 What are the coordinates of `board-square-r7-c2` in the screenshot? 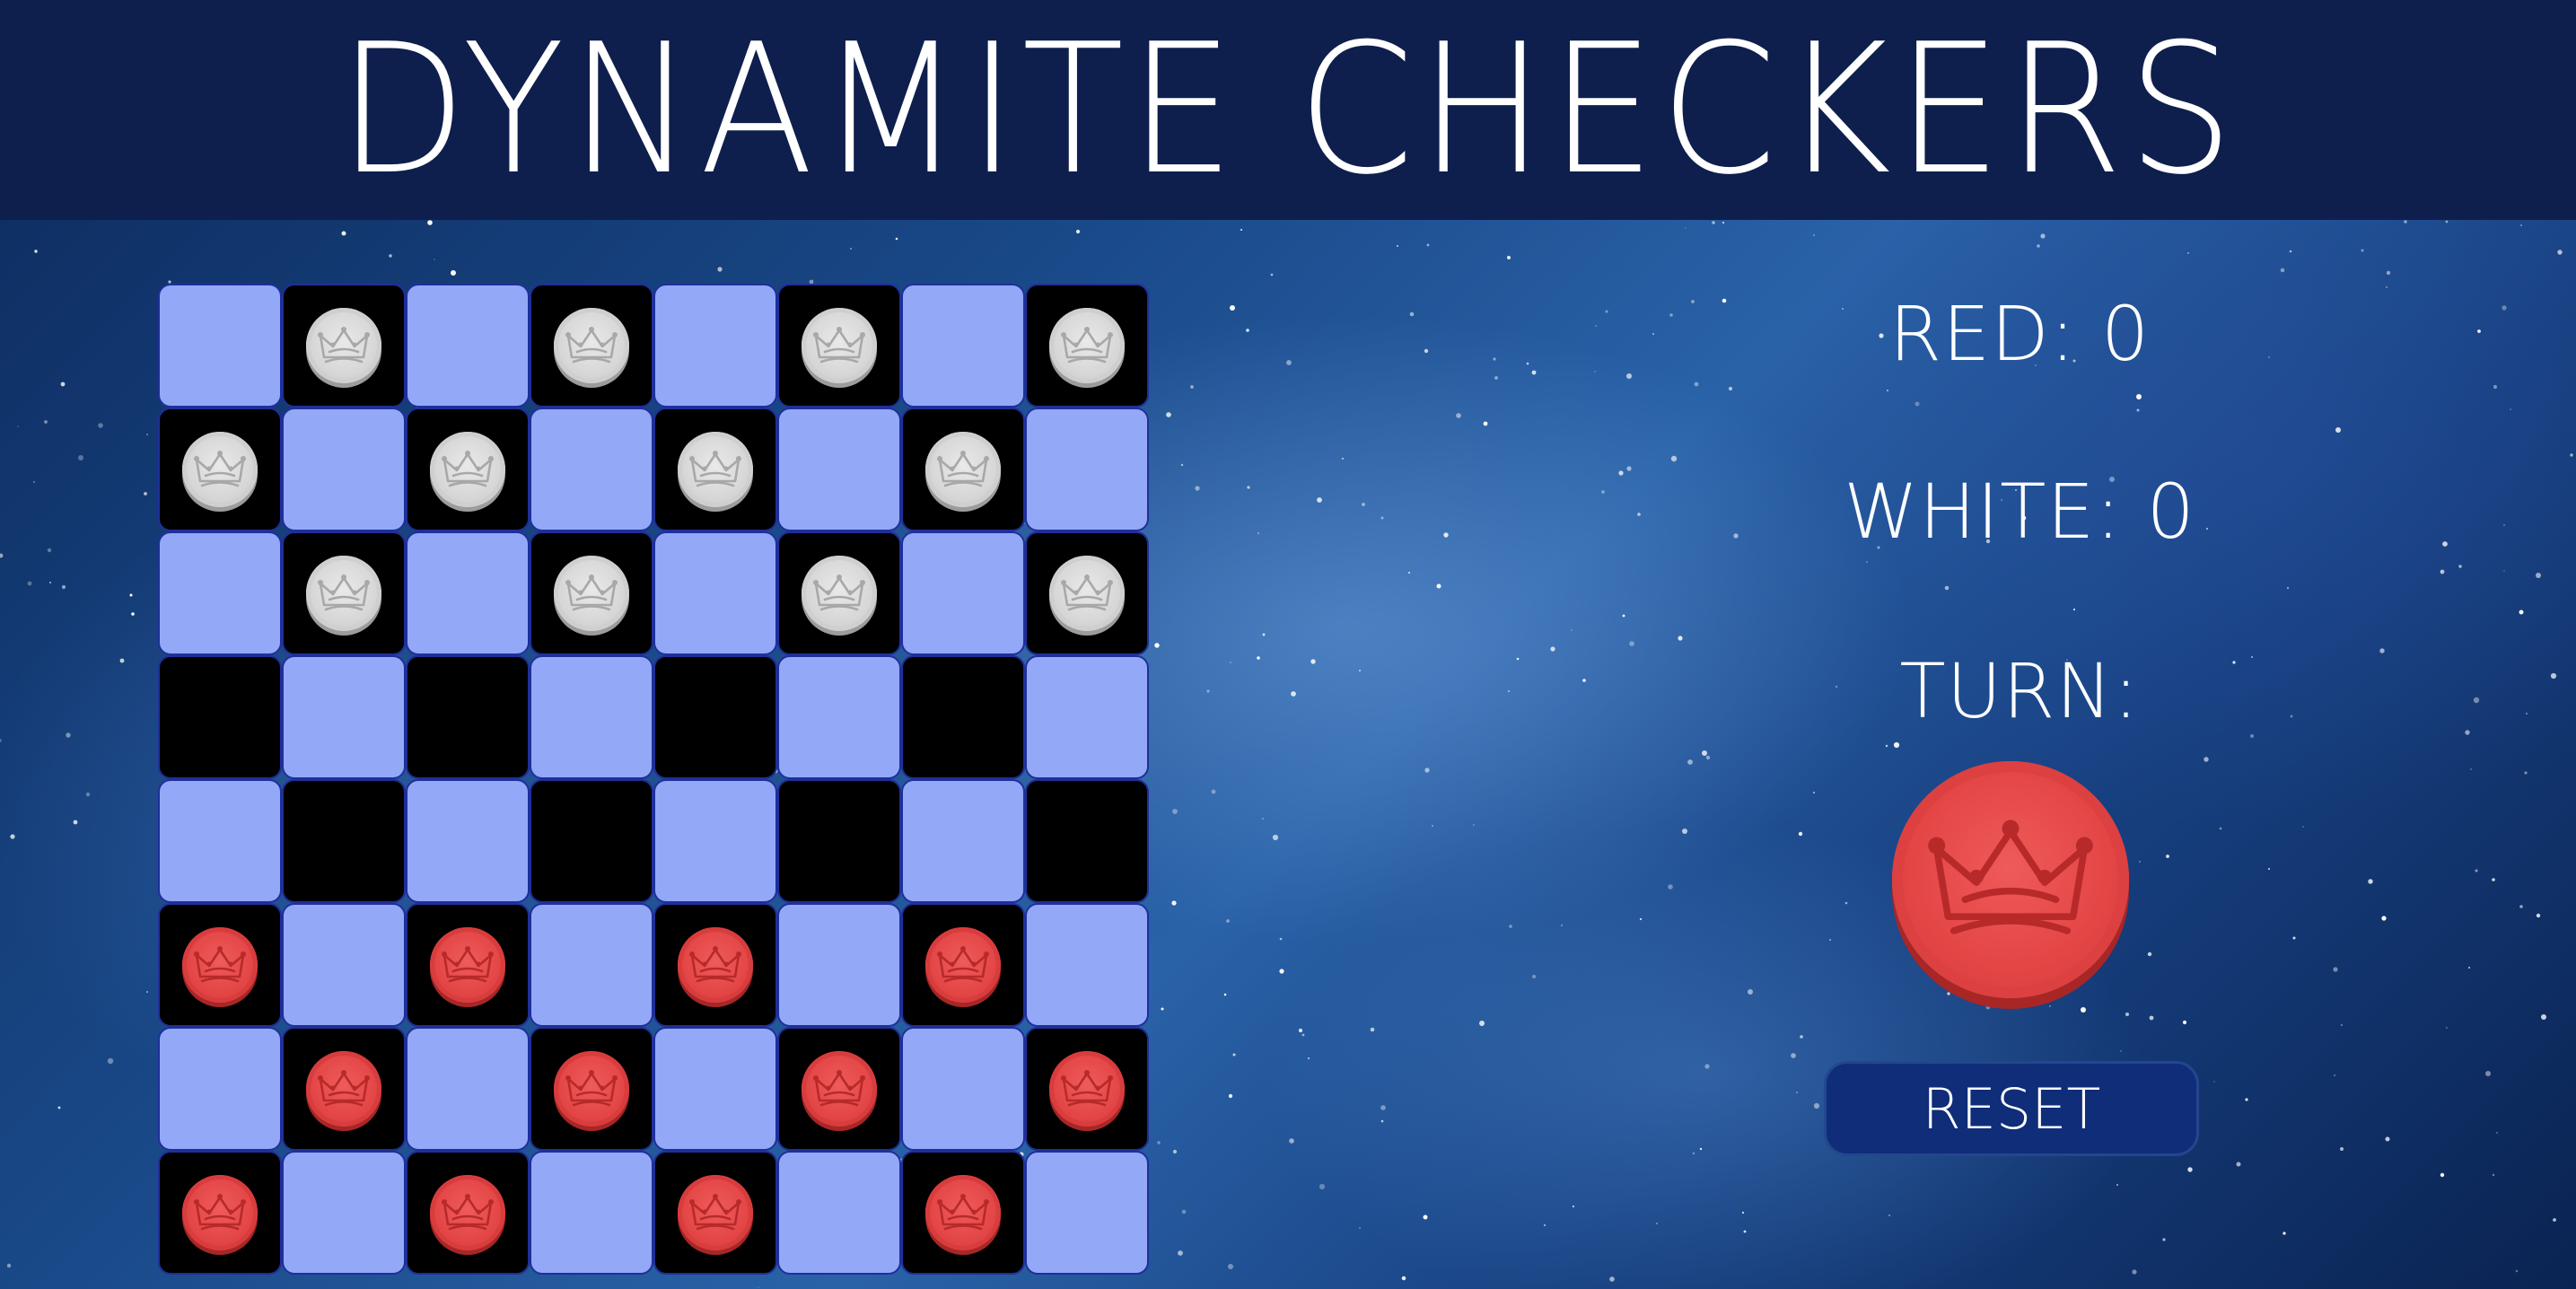 It's located at (344, 1089).